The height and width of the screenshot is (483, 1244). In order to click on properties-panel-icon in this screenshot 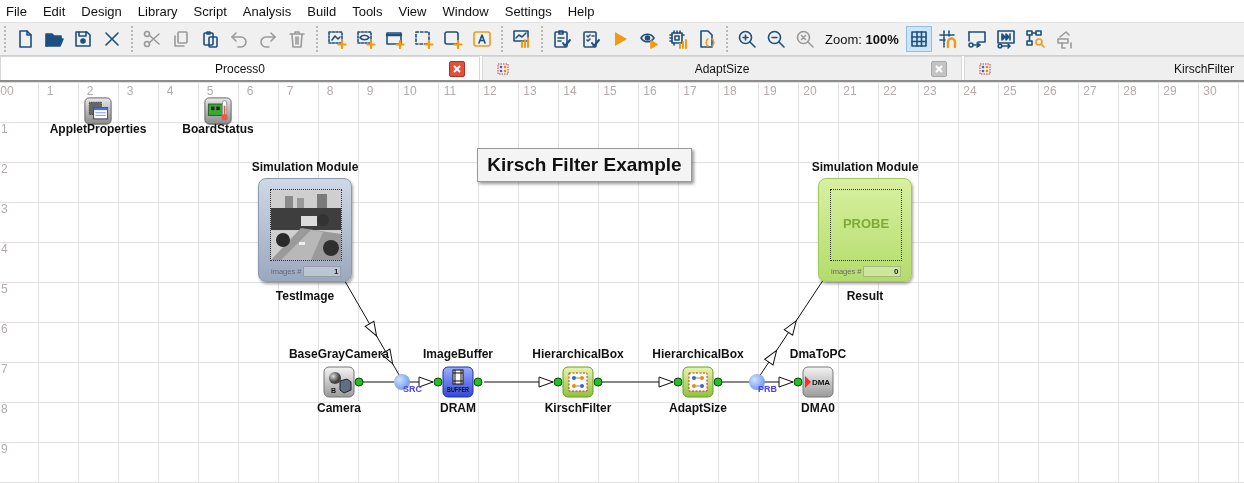, I will do `click(98, 111)`.